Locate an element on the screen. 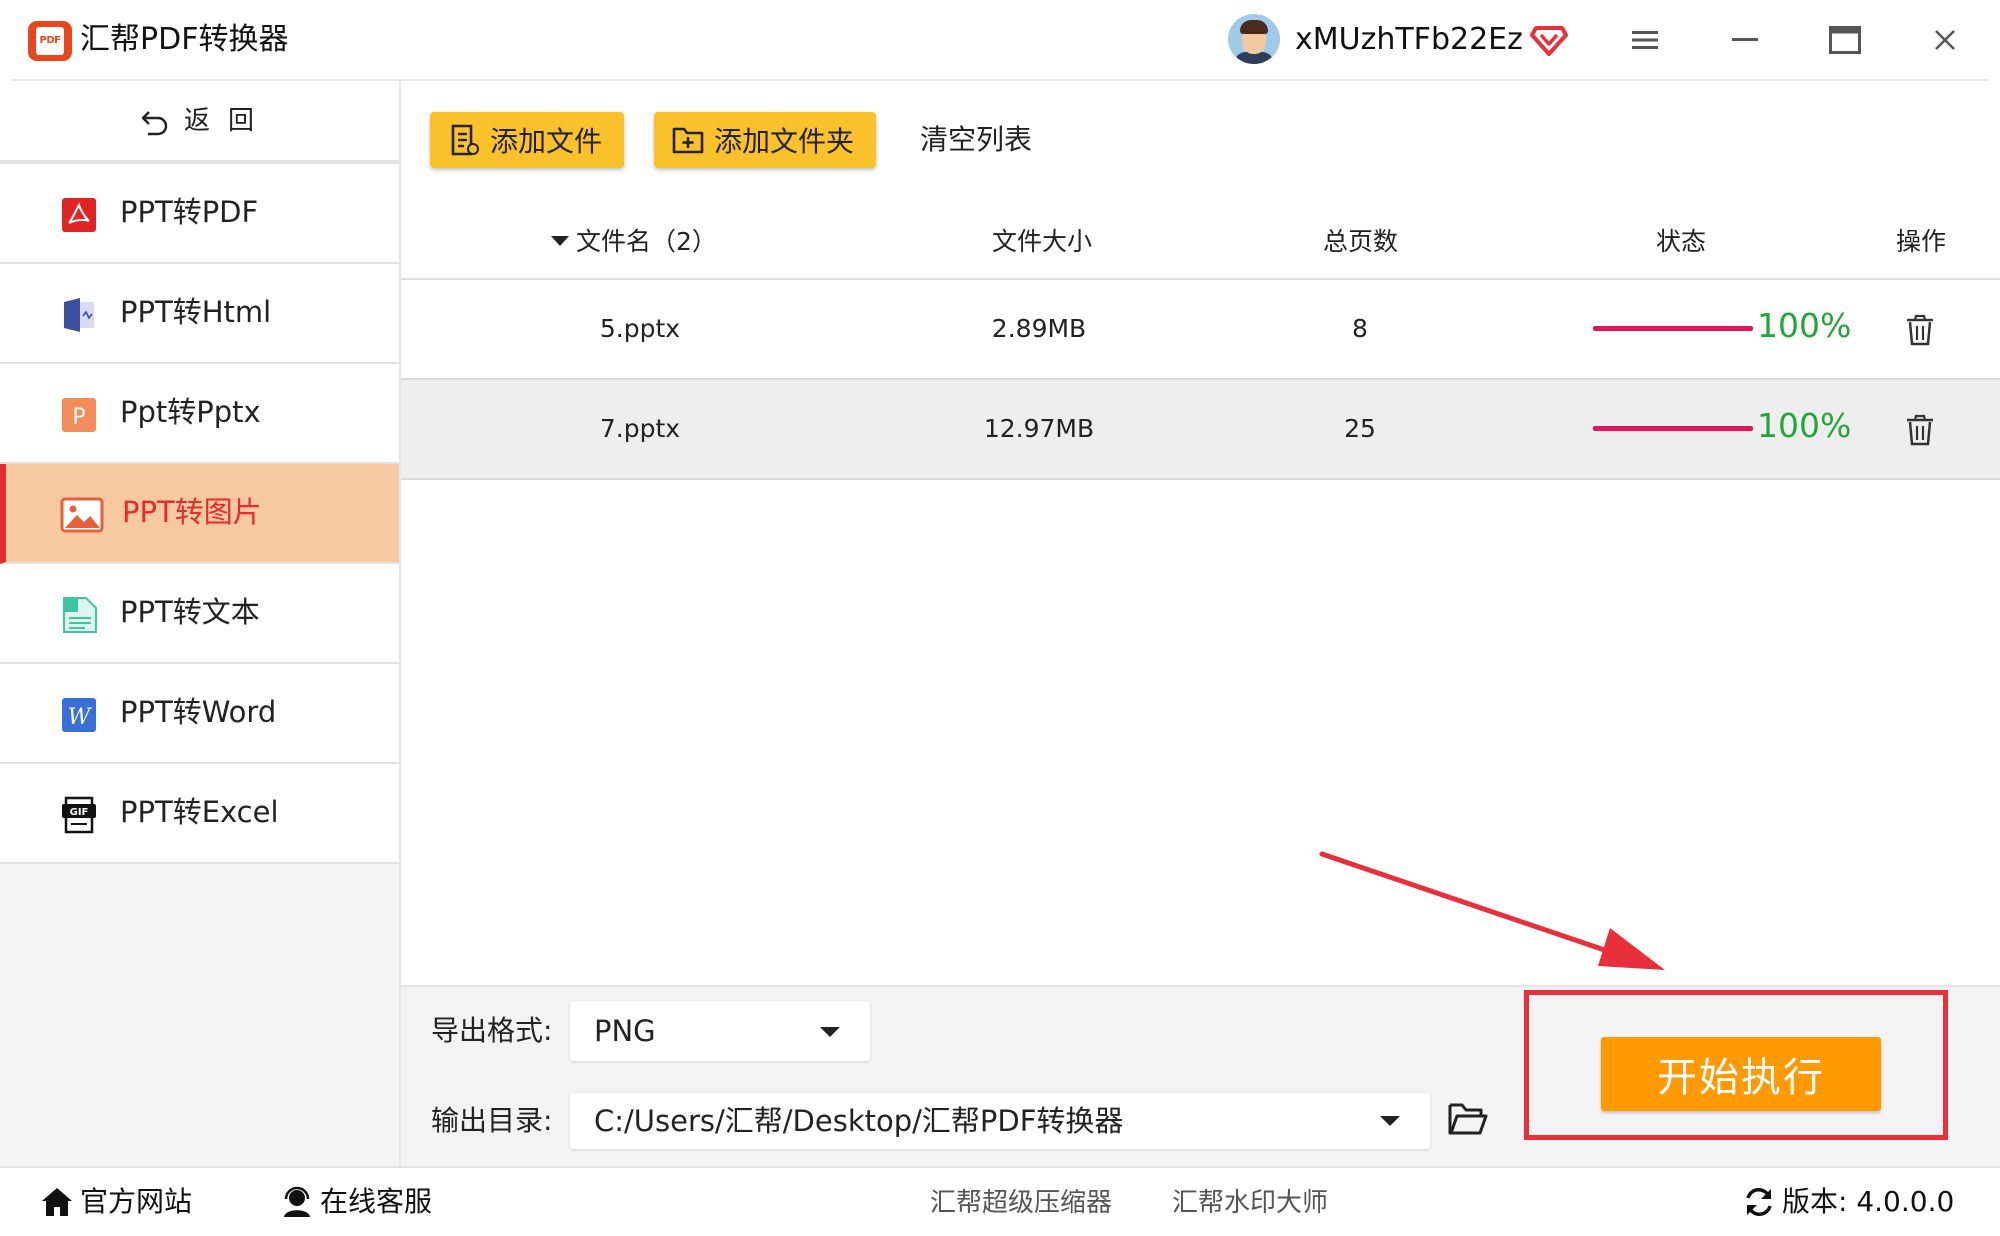  output-dir-value: C:/Users/汇帮/Desktop/汇帮PDF转换器 is located at coordinates (859, 1121).